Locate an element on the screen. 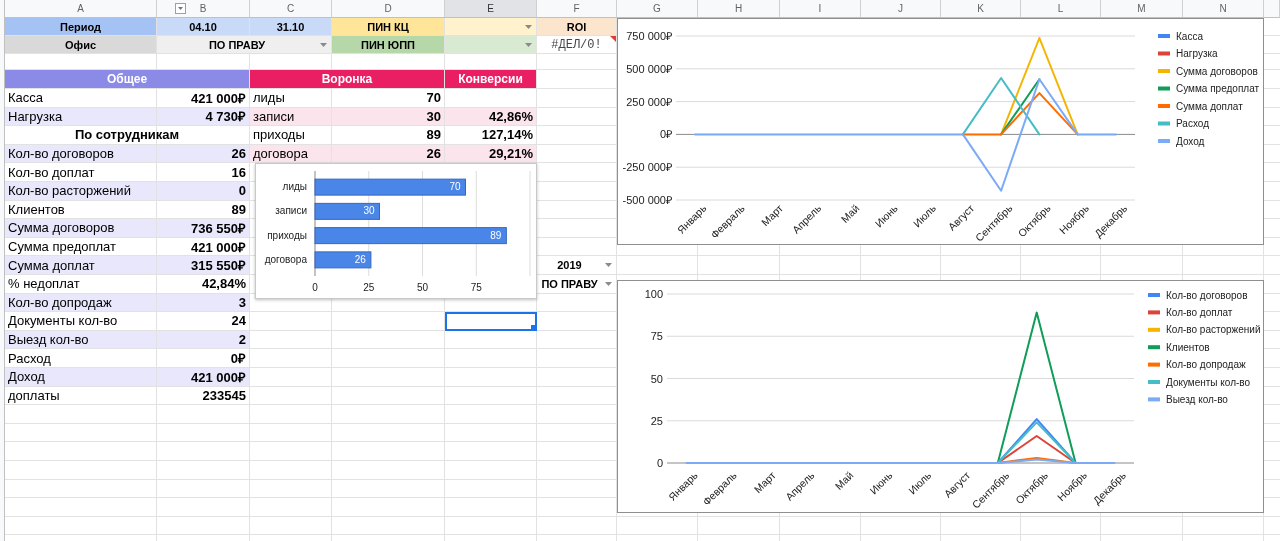 This screenshot has height=541, width=1280. table-cell: 70 is located at coordinates (388, 98).